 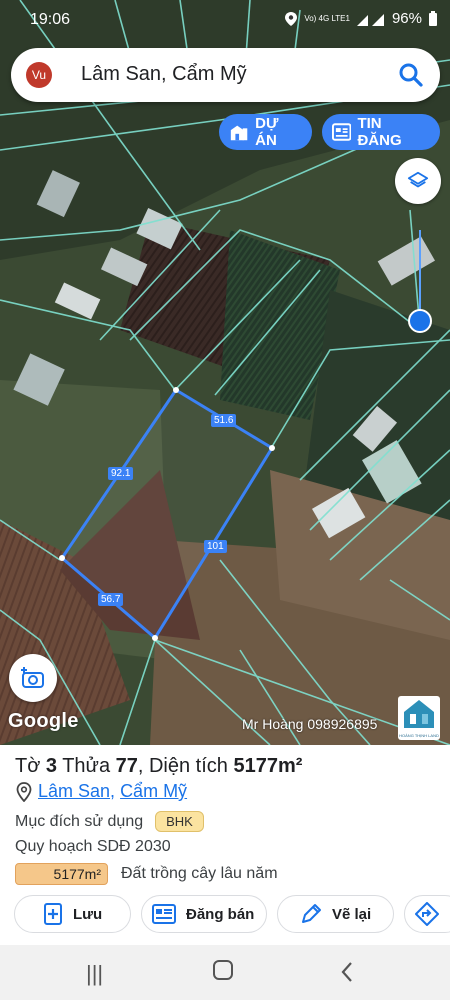 I want to click on search-bar: Vu Lâm San, Cẩm Mỹ, so click(x=225, y=75).